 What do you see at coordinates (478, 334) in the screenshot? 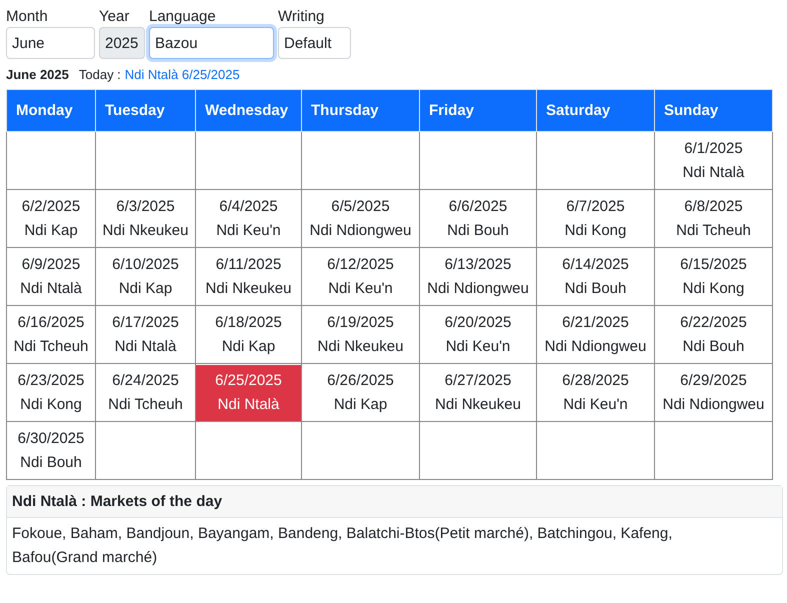
I see `calendar-day: 6/20/2025 Ndi Keu'n` at bounding box center [478, 334].